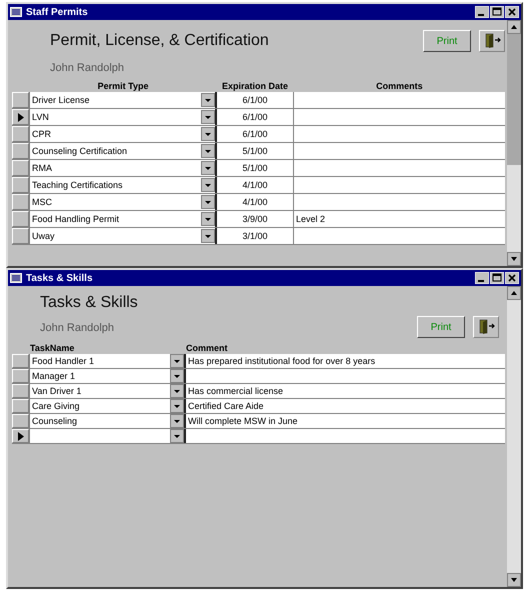 The height and width of the screenshot is (593, 529). What do you see at coordinates (207, 348) in the screenshot?
I see `column-header: Comment` at bounding box center [207, 348].